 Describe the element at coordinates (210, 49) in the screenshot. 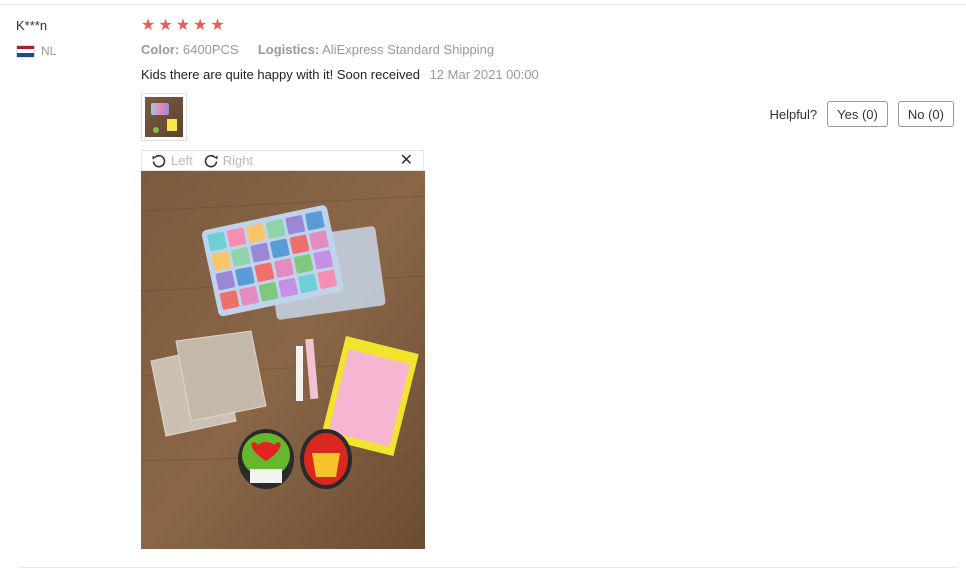

I see `color-value: 6400PCS` at that location.